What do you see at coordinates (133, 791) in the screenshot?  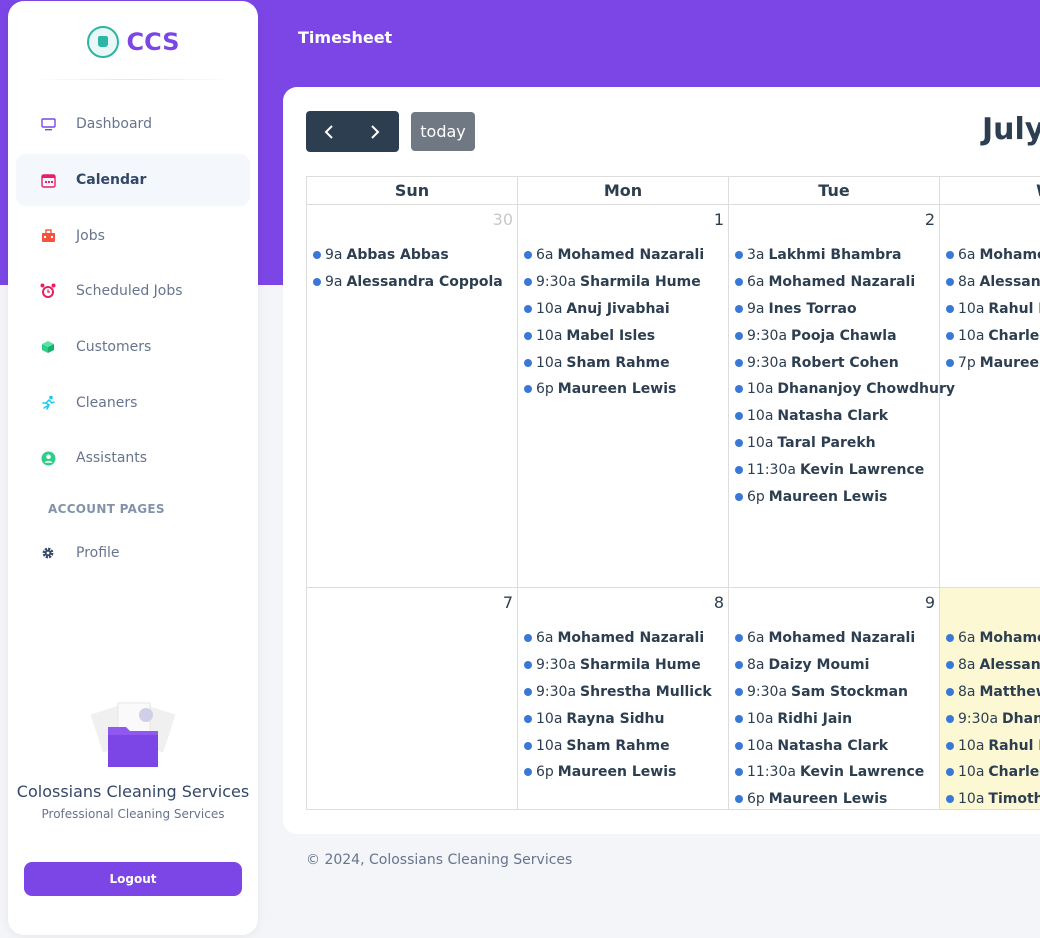 I see `promo-title: Colossians Cleaning Services` at bounding box center [133, 791].